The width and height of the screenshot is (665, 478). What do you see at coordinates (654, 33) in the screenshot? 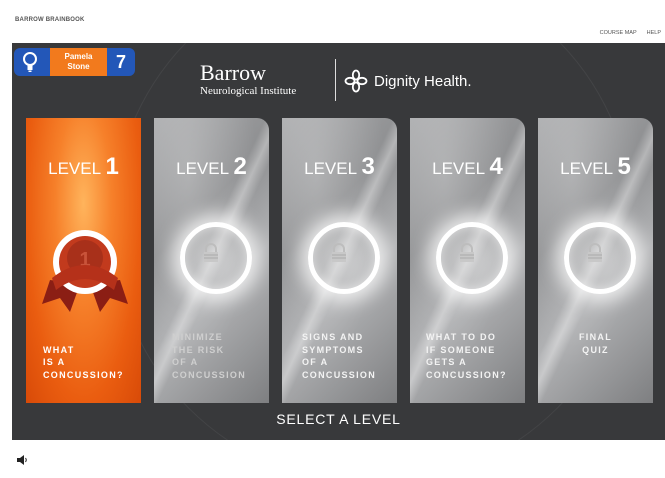
I see `help-link: HELP` at bounding box center [654, 33].